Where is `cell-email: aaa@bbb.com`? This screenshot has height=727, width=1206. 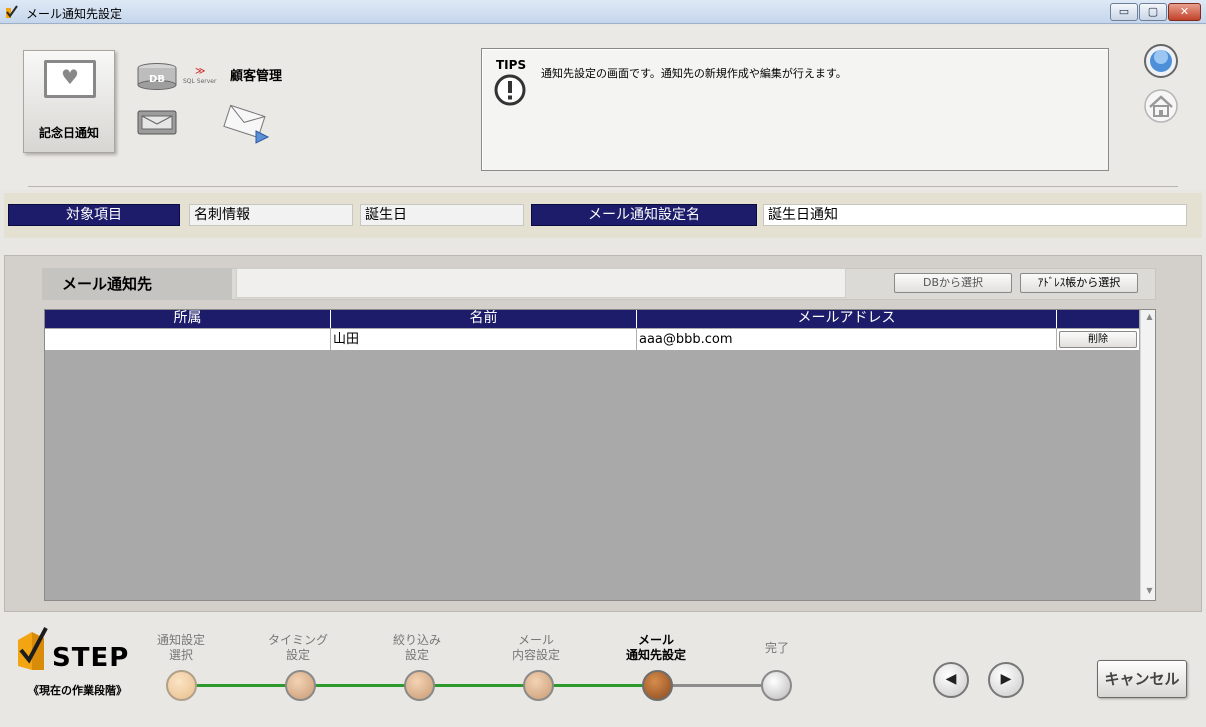 cell-email: aaa@bbb.com is located at coordinates (847, 339).